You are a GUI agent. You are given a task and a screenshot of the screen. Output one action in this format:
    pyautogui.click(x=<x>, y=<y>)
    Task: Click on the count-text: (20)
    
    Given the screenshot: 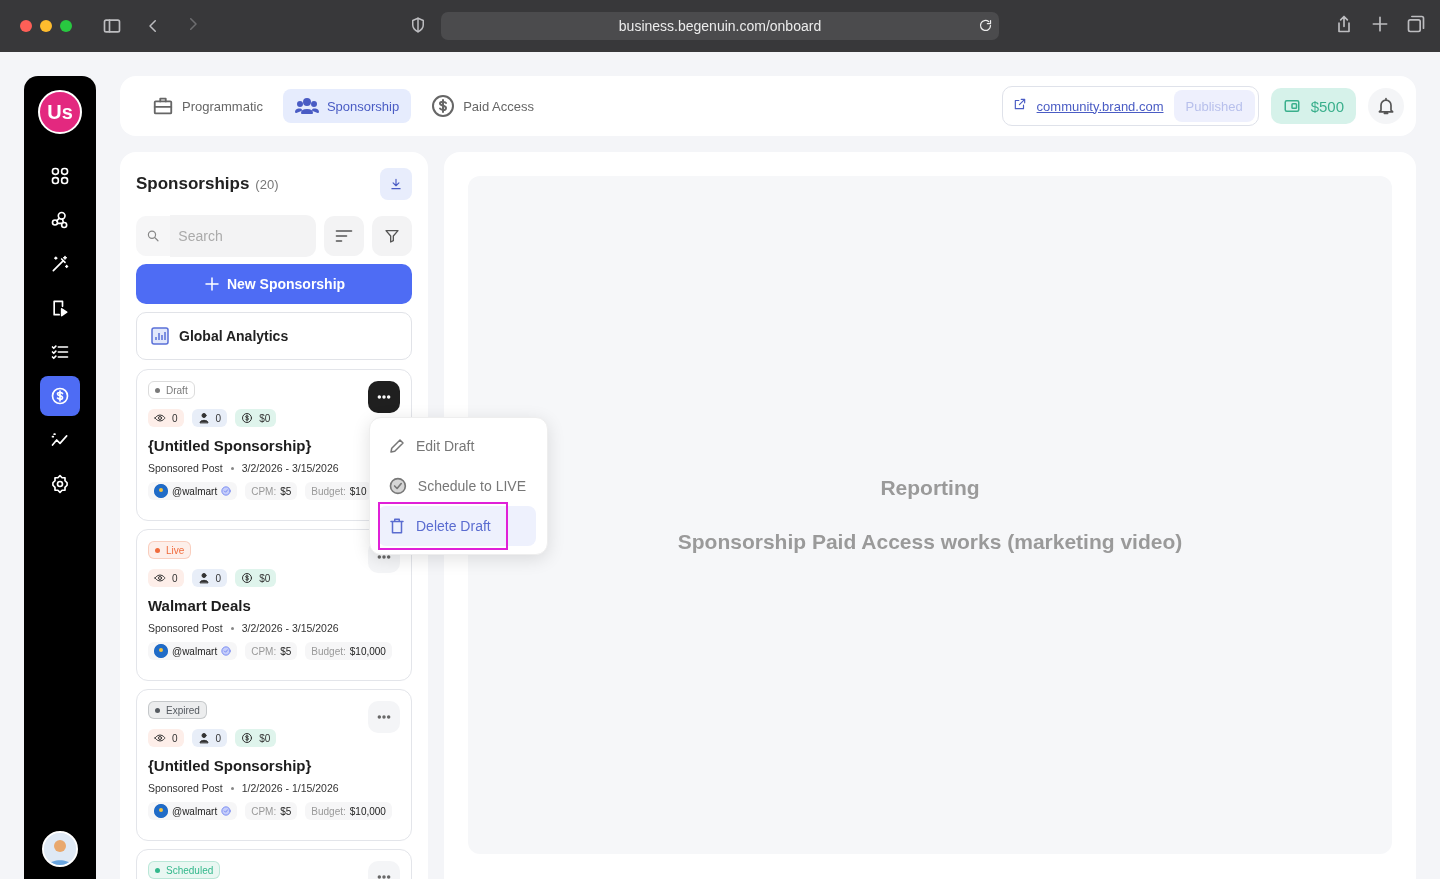 What is the action you would take?
    pyautogui.click(x=267, y=184)
    